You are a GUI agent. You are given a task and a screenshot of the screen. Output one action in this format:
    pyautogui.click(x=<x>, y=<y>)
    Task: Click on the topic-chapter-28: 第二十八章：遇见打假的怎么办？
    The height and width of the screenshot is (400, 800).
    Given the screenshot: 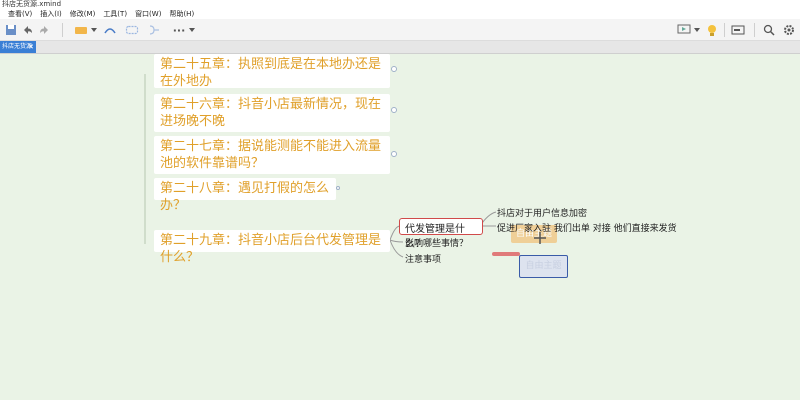 What is the action you would take?
    pyautogui.click(x=245, y=195)
    